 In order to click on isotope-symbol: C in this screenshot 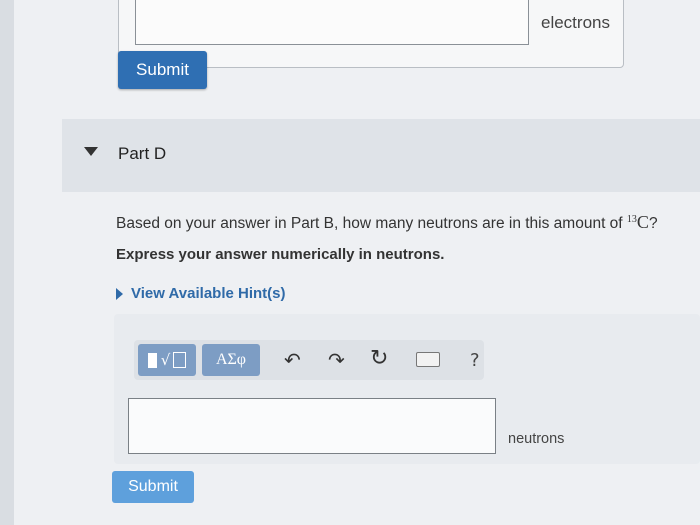, I will do `click(642, 222)`.